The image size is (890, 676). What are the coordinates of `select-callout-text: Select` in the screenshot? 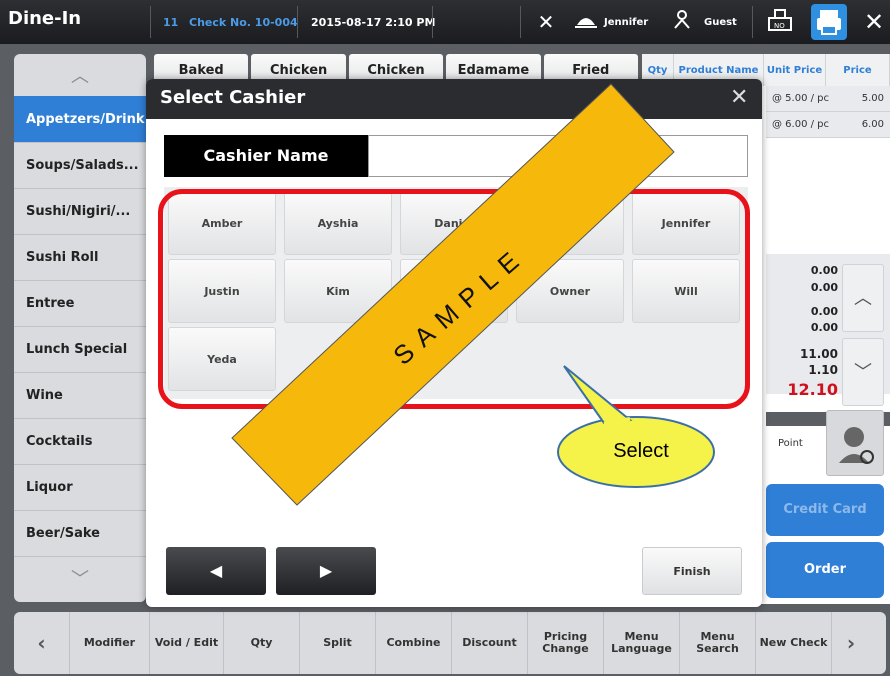 It's located at (641, 451).